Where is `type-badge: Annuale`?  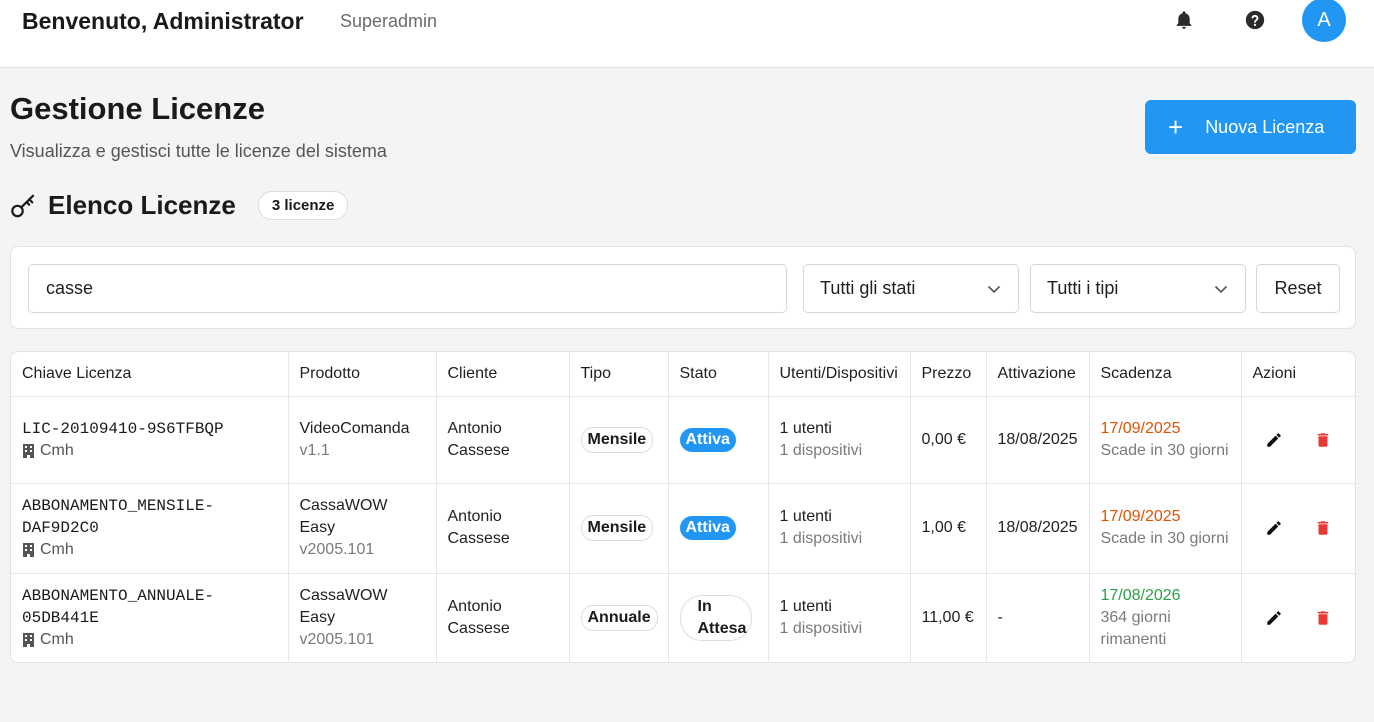
type-badge: Annuale is located at coordinates (619, 618).